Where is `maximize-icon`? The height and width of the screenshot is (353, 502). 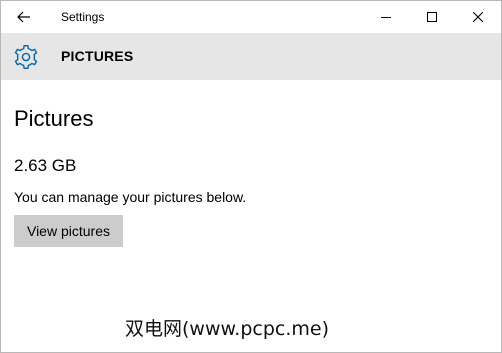 maximize-icon is located at coordinates (432, 17).